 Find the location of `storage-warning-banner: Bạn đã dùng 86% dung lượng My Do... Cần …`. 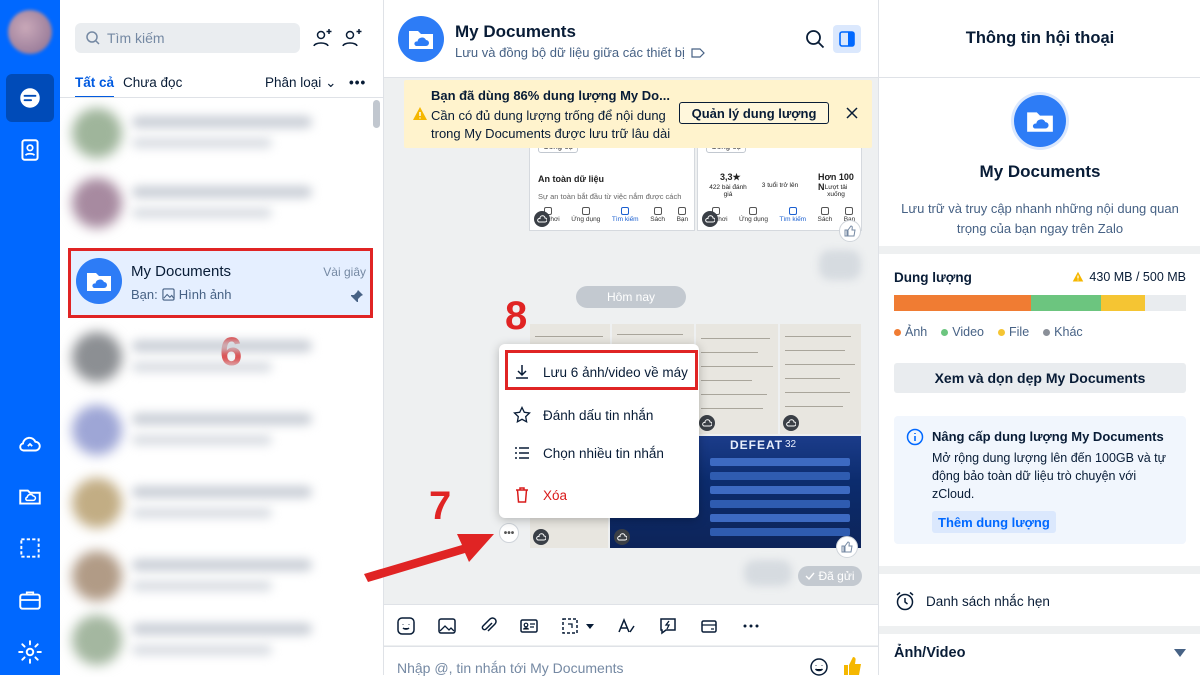

storage-warning-banner: Bạn đã dùng 86% dung lượng My Do... Cần … is located at coordinates (638, 114).